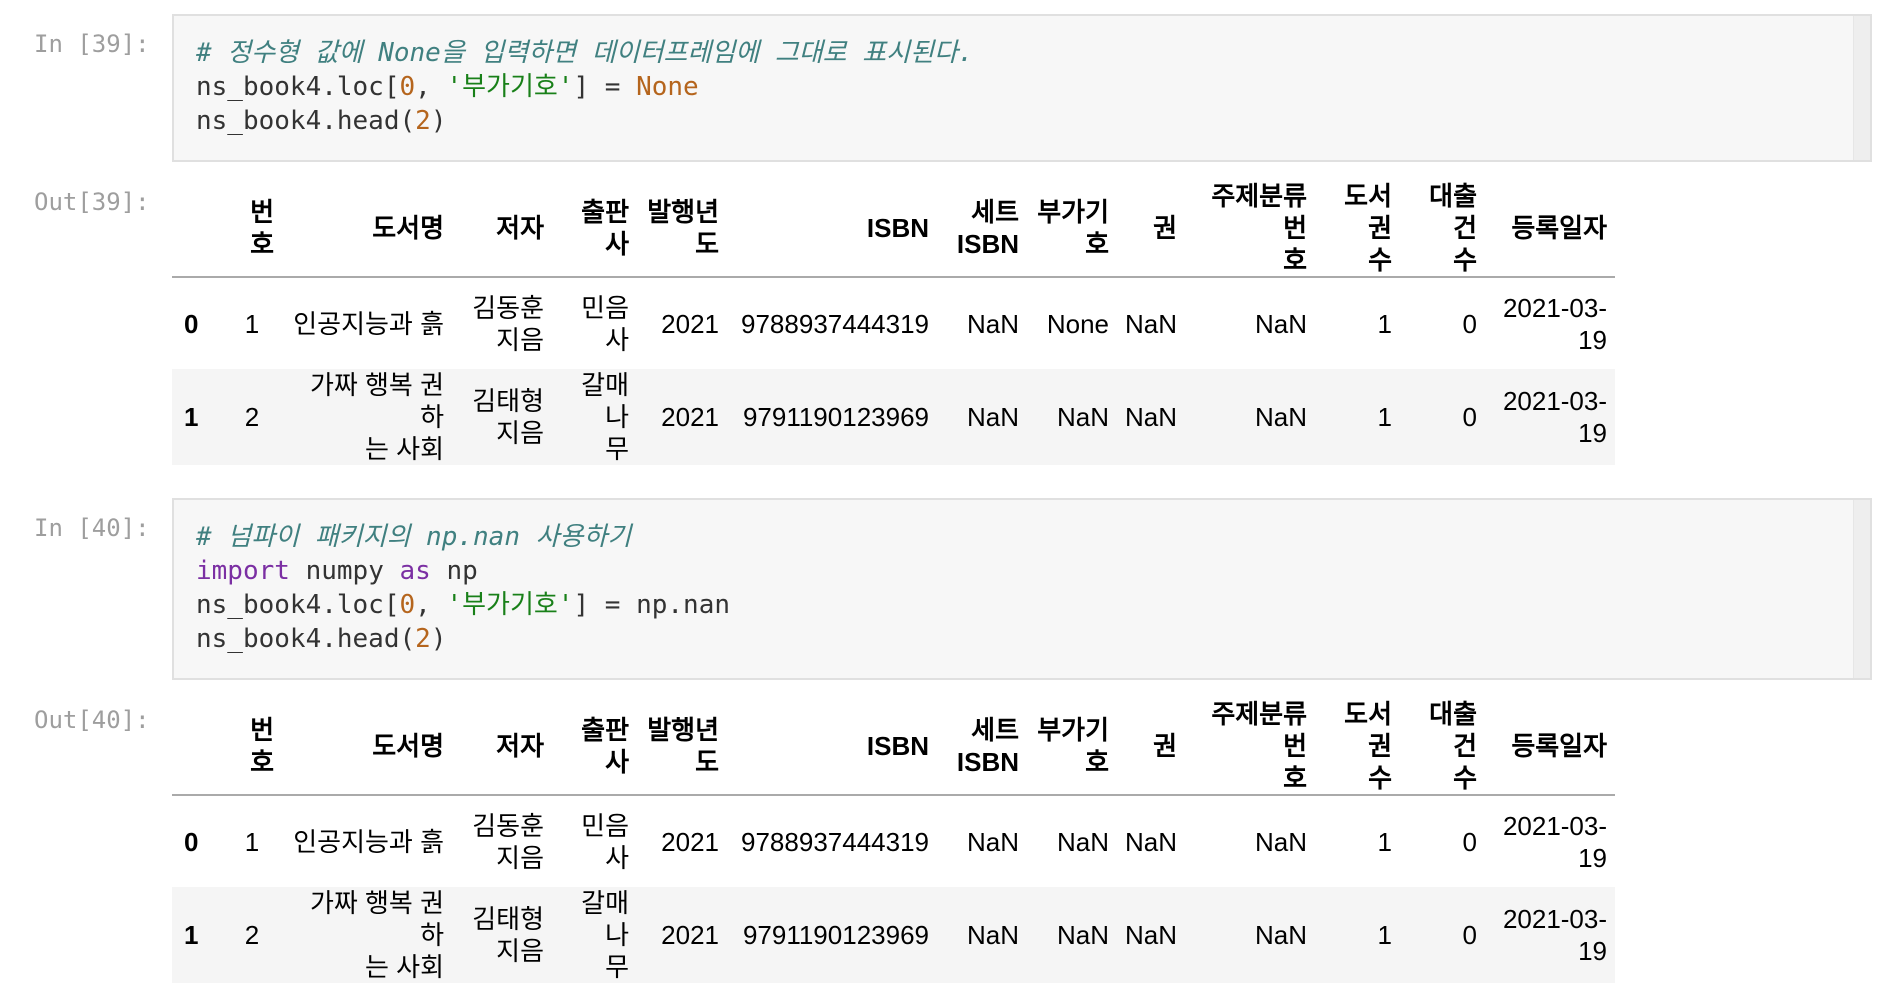 The image size is (1890, 983). Describe the element at coordinates (605, 841) in the screenshot. I see `cell-text: 민음사` at that location.